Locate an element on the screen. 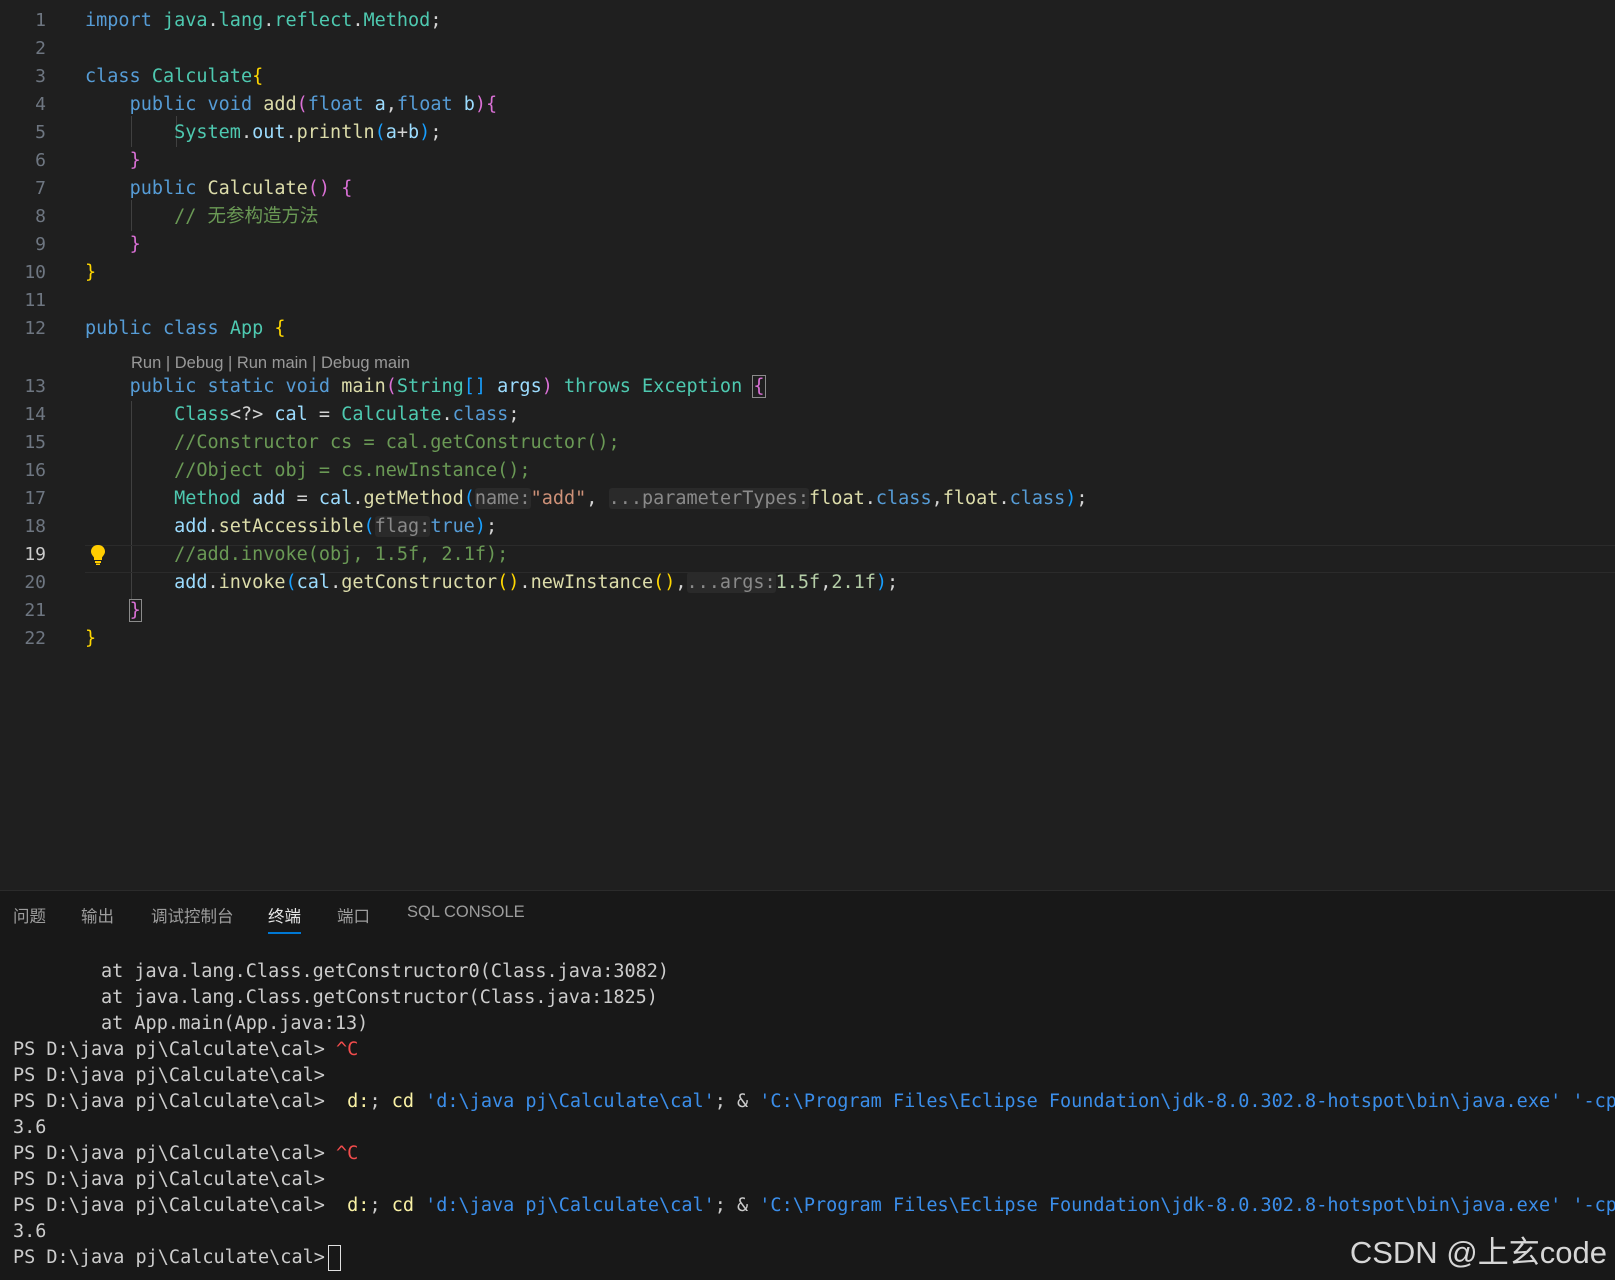 This screenshot has width=1615, height=1280. token-type: Class is located at coordinates (202, 414).